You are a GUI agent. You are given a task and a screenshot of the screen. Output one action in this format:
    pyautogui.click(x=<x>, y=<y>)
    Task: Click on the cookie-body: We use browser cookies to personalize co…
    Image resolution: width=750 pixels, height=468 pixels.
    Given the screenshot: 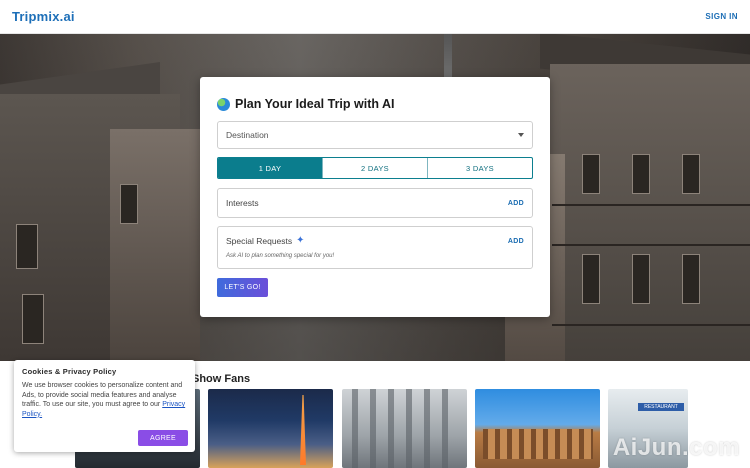 What is the action you would take?
    pyautogui.click(x=102, y=395)
    